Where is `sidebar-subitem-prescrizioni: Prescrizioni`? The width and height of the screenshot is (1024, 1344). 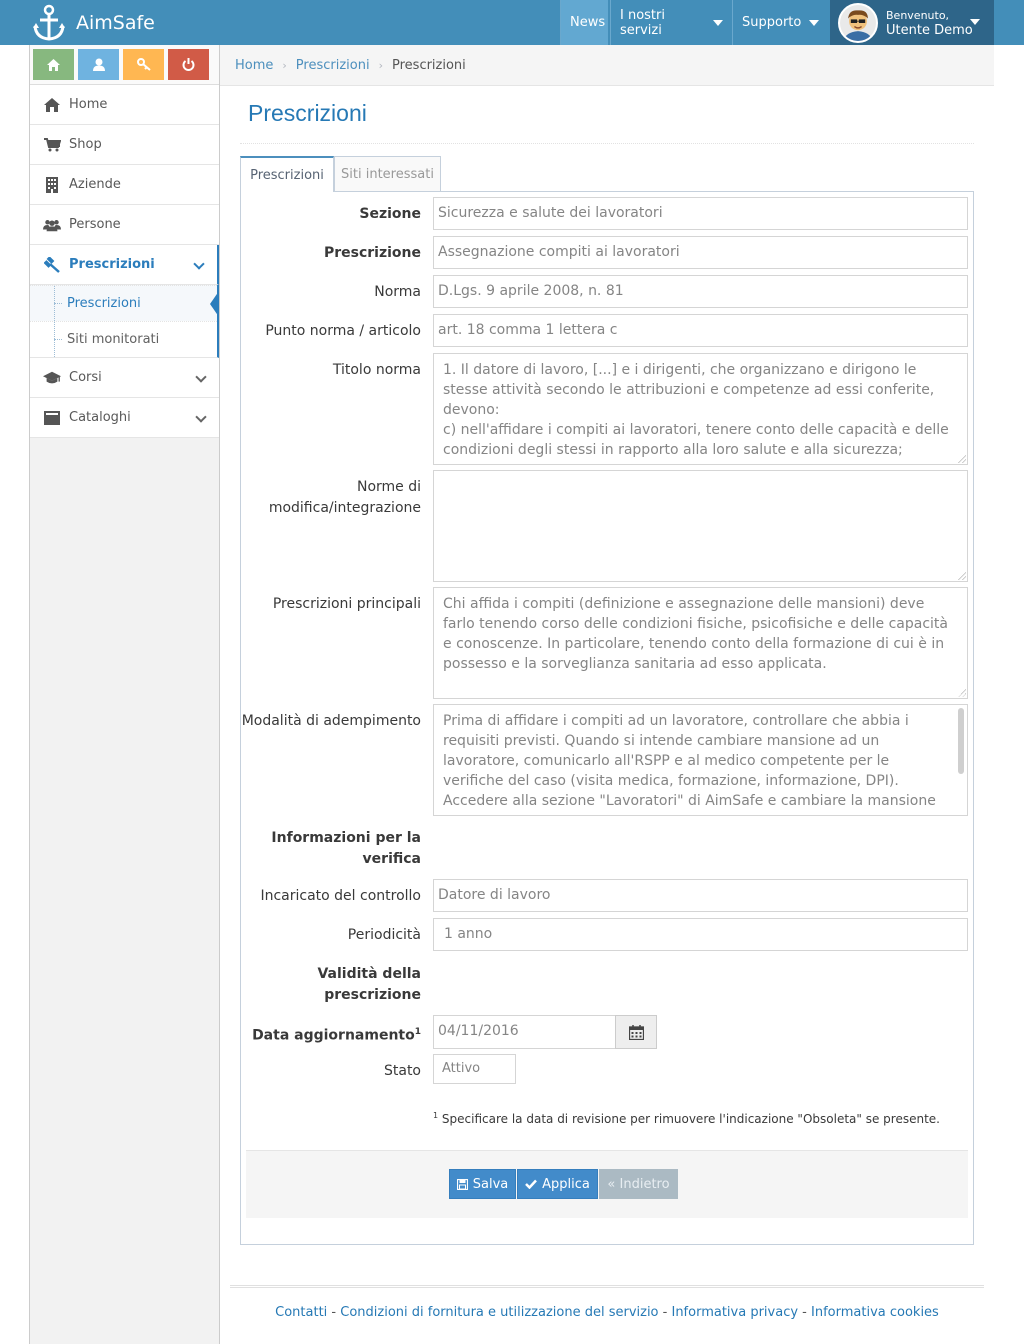
sidebar-subitem-prescrizioni: Prescrizioni is located at coordinates (124, 303).